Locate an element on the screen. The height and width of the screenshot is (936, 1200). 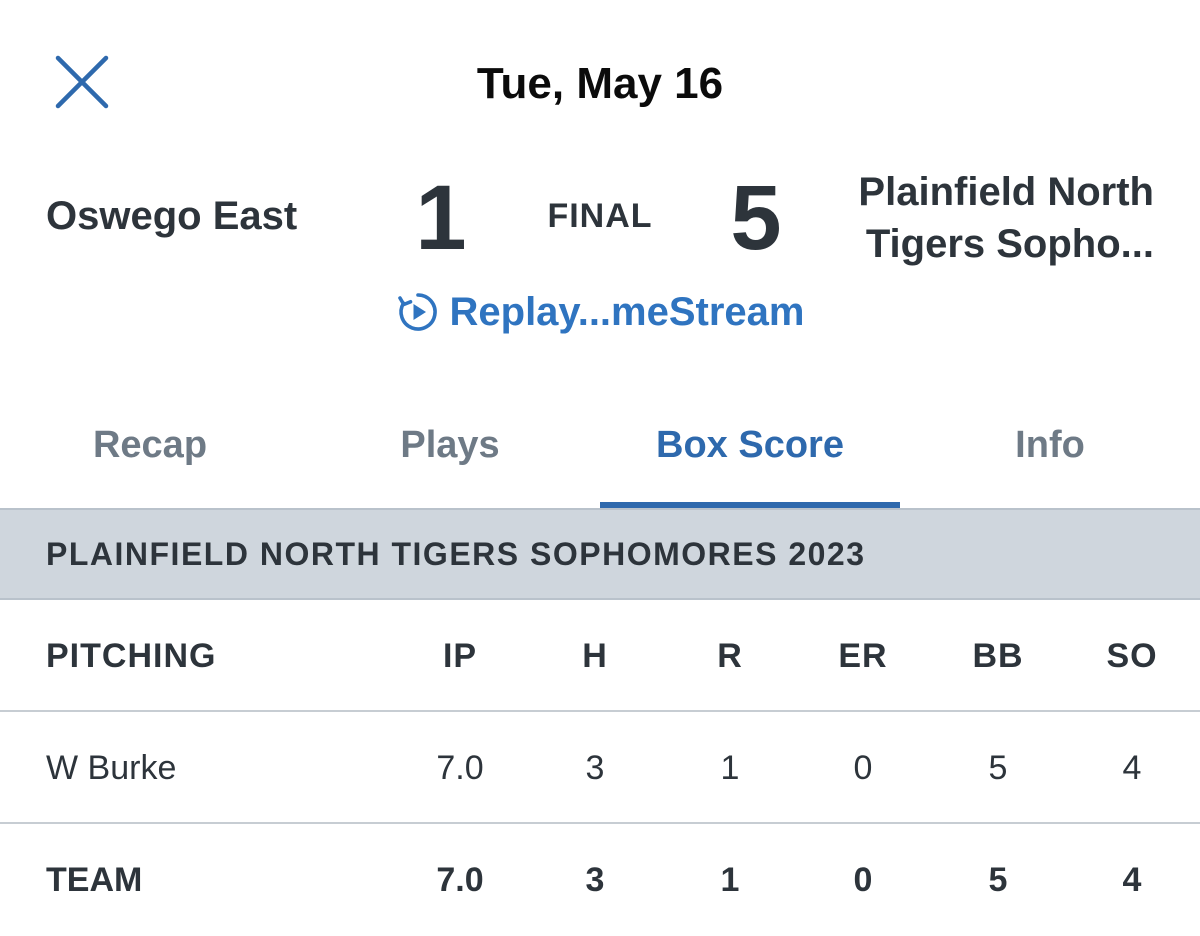
home-team-score: 5 is located at coordinates (756, 218).